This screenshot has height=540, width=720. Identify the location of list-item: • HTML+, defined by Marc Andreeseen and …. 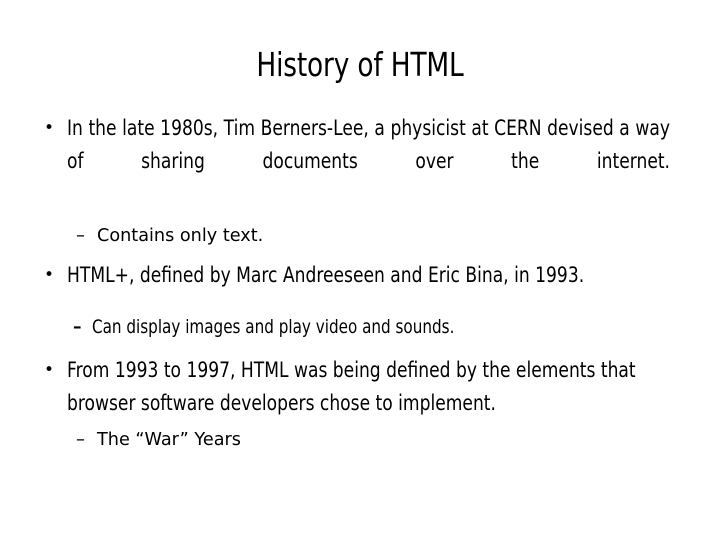
(360, 275).